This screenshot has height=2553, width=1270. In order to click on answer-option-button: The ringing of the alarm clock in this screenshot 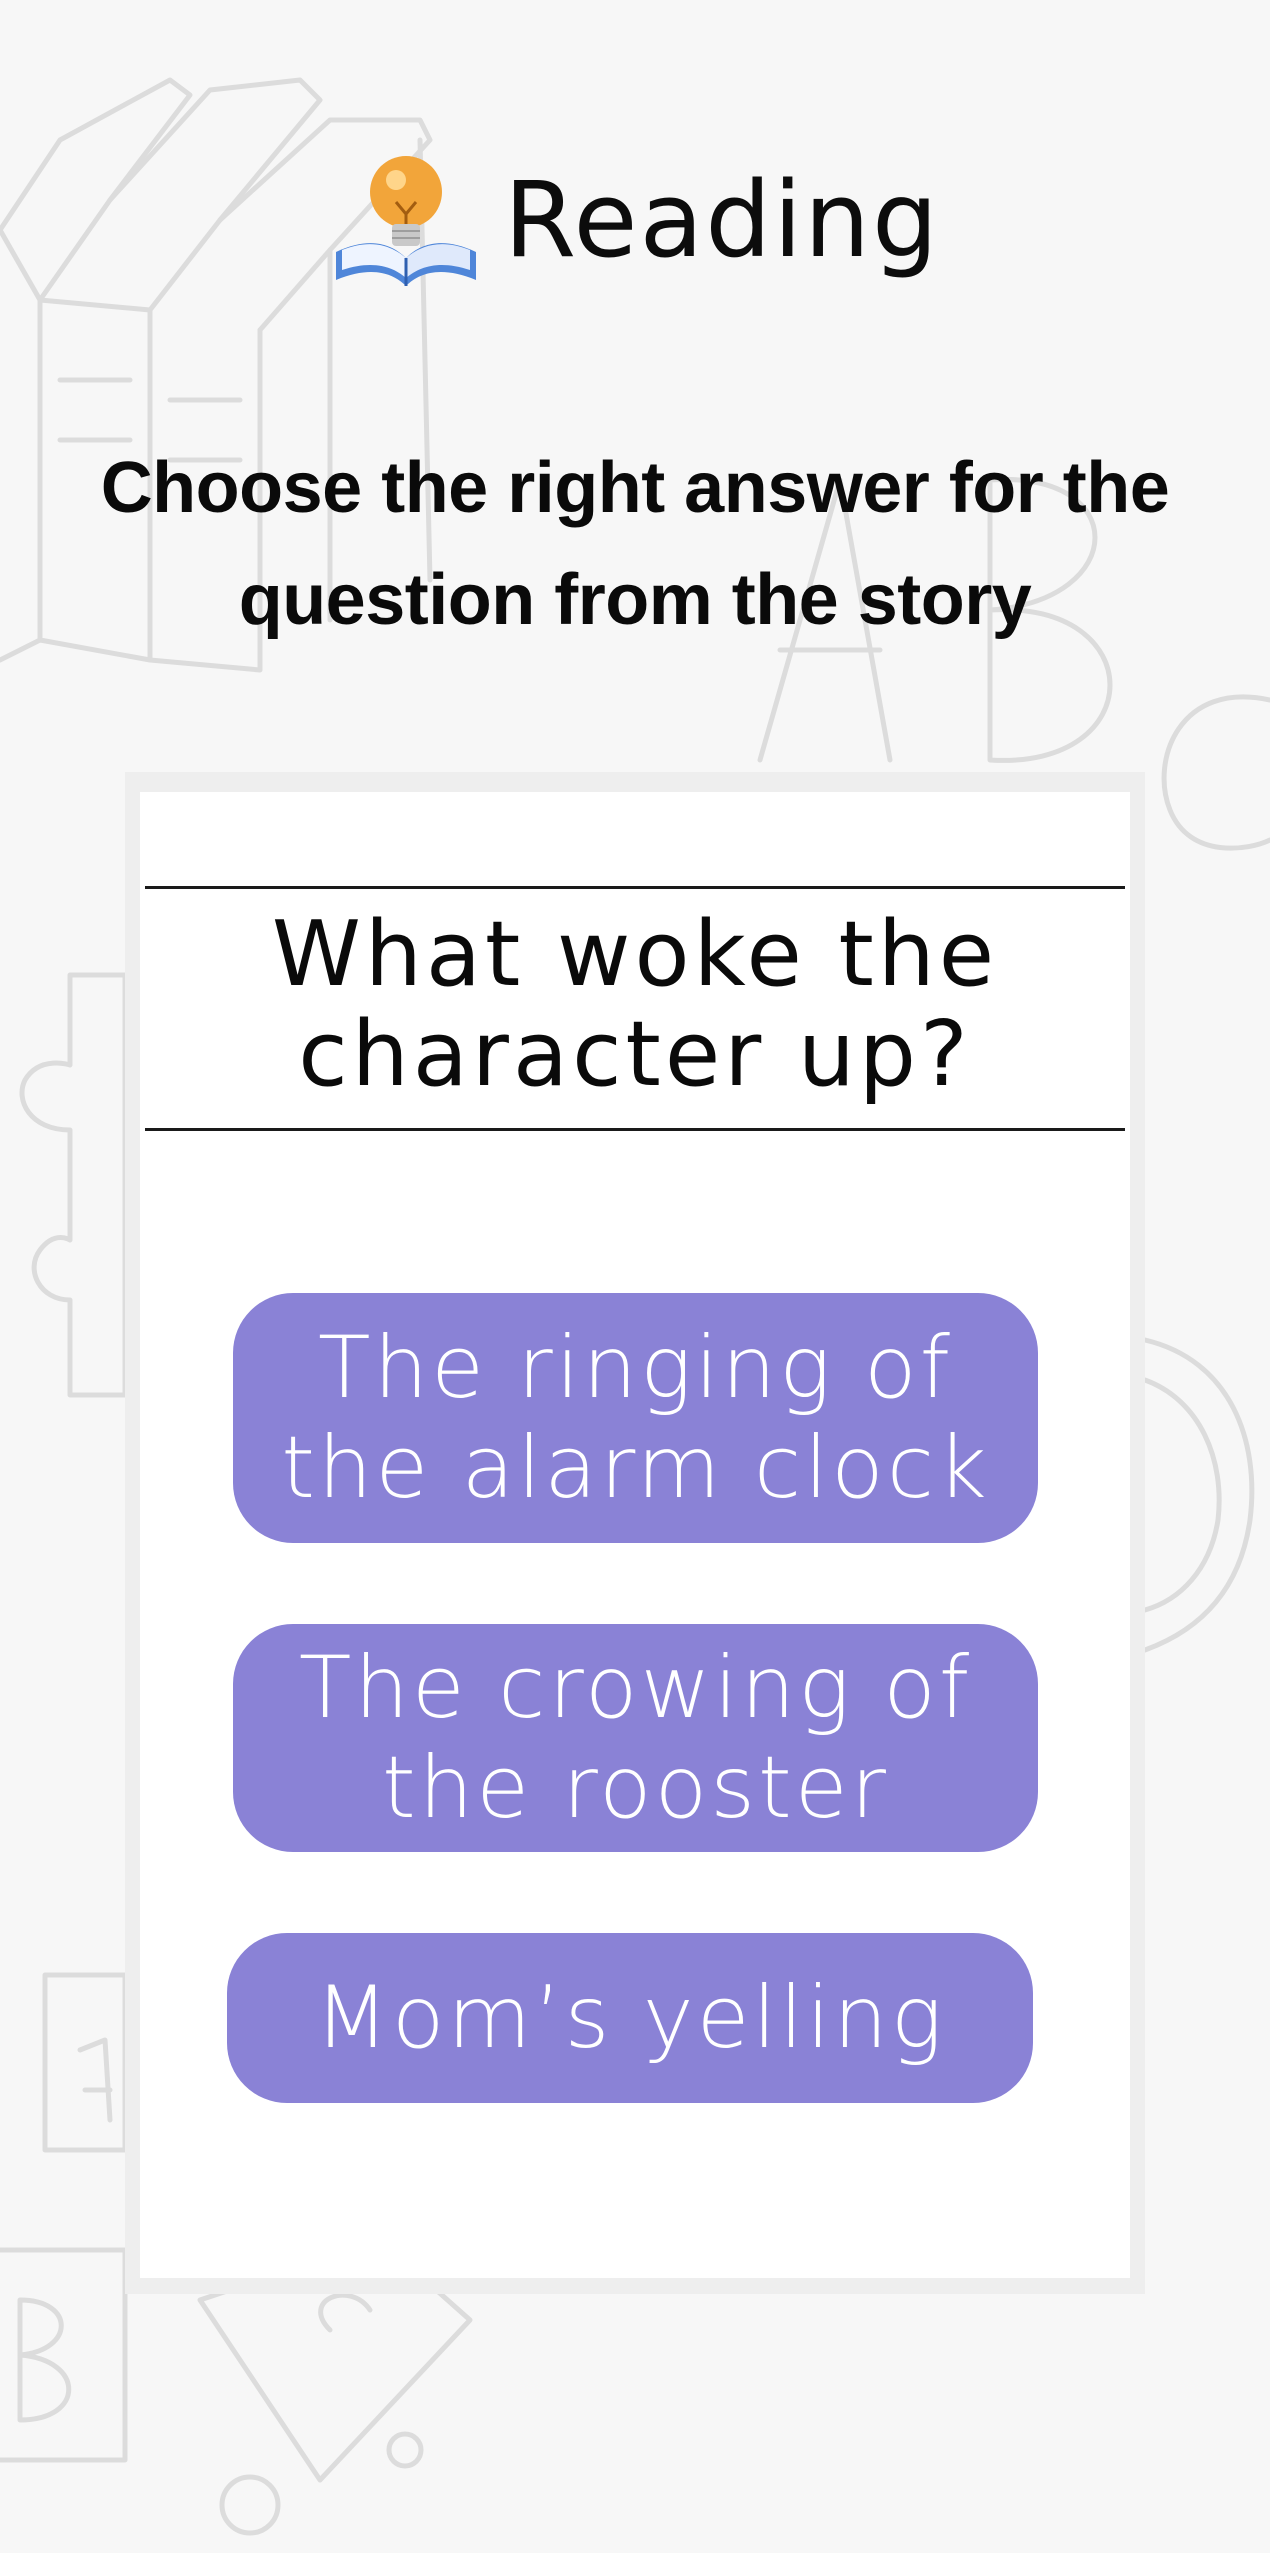, I will do `click(635, 1418)`.